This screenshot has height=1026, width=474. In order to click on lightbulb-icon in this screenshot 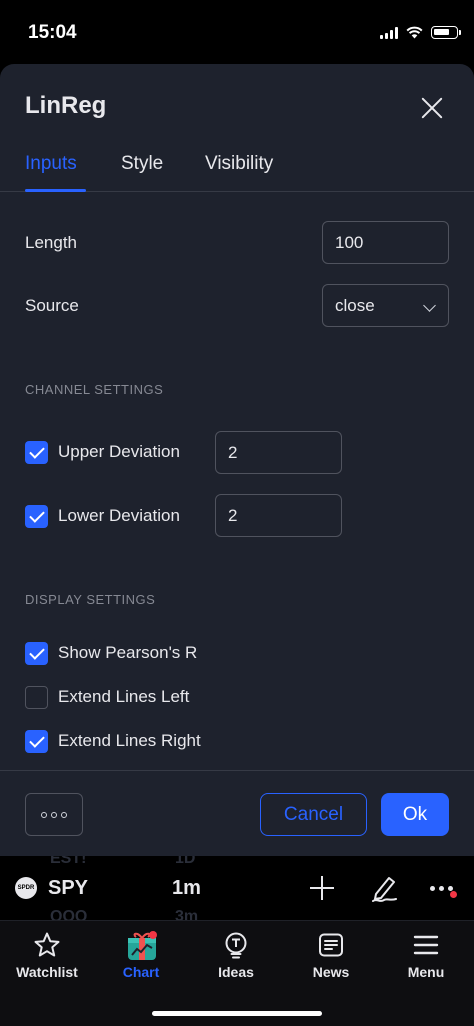, I will do `click(236, 945)`.